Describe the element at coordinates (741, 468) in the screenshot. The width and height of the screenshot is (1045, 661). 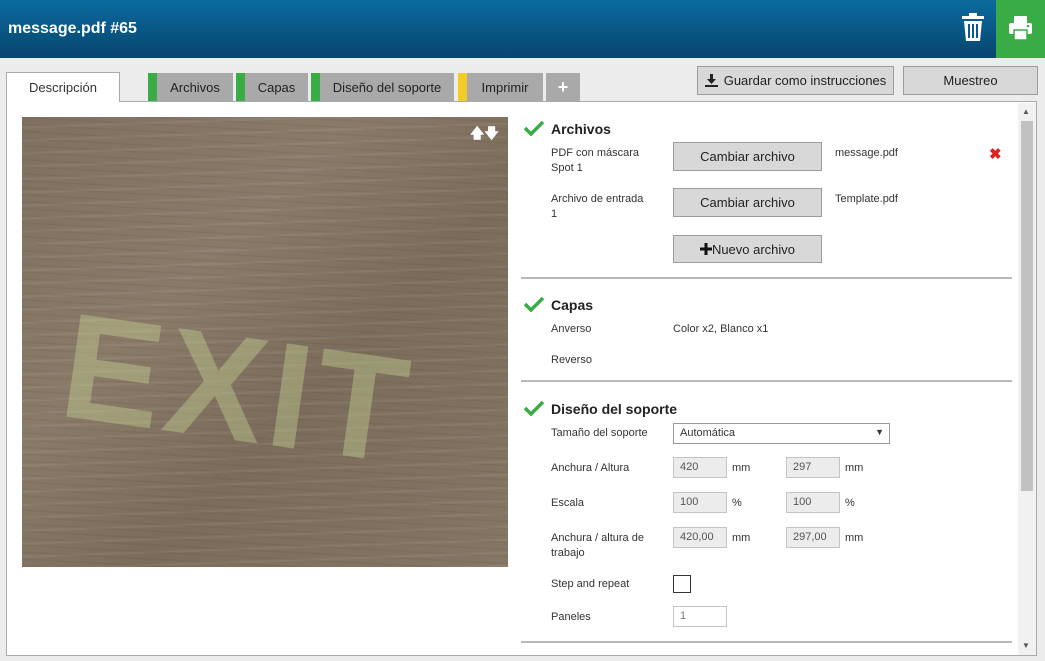
I see `width-unit: mm` at that location.